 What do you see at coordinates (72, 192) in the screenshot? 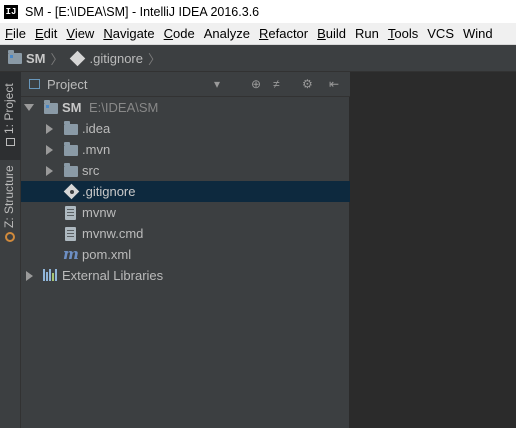
I see `git-icon-dot` at bounding box center [72, 192].